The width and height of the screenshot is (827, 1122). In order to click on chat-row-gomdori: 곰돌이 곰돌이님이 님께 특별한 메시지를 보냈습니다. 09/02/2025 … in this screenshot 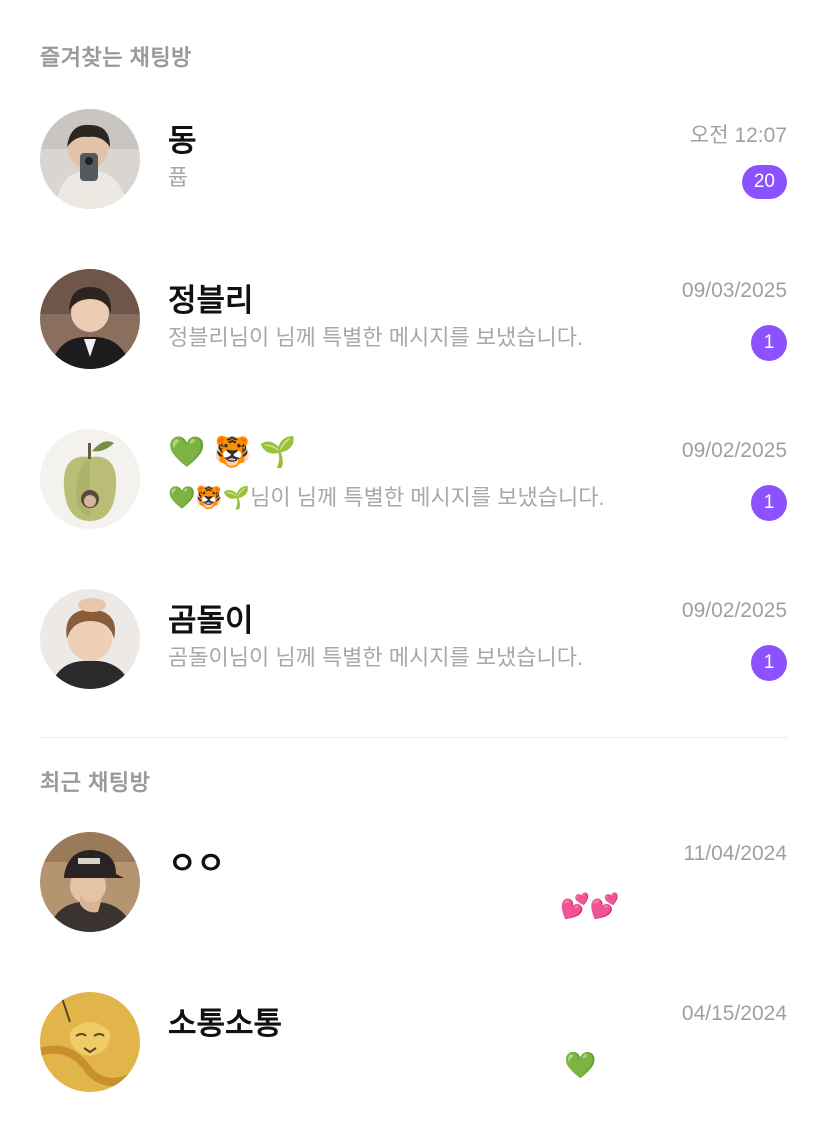, I will do `click(413, 654)`.